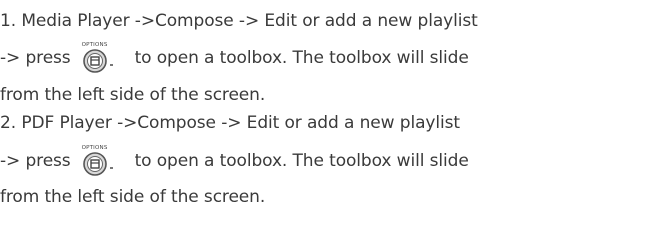 The width and height of the screenshot is (655, 246). I want to click on paragraph-1-number: 1., so click(8, 21).